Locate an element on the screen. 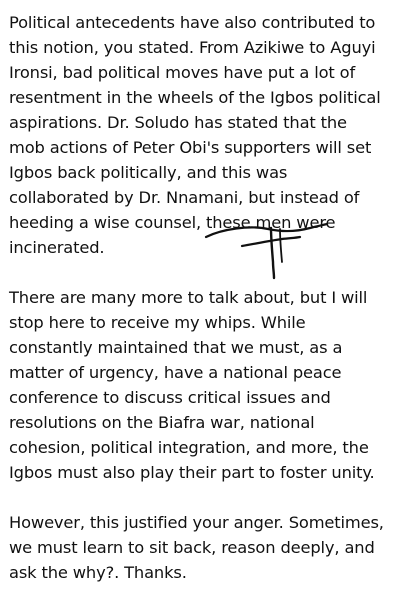 This screenshot has width=404, height=594. text-line: stop here to receive my whips. While is located at coordinates (157, 322).